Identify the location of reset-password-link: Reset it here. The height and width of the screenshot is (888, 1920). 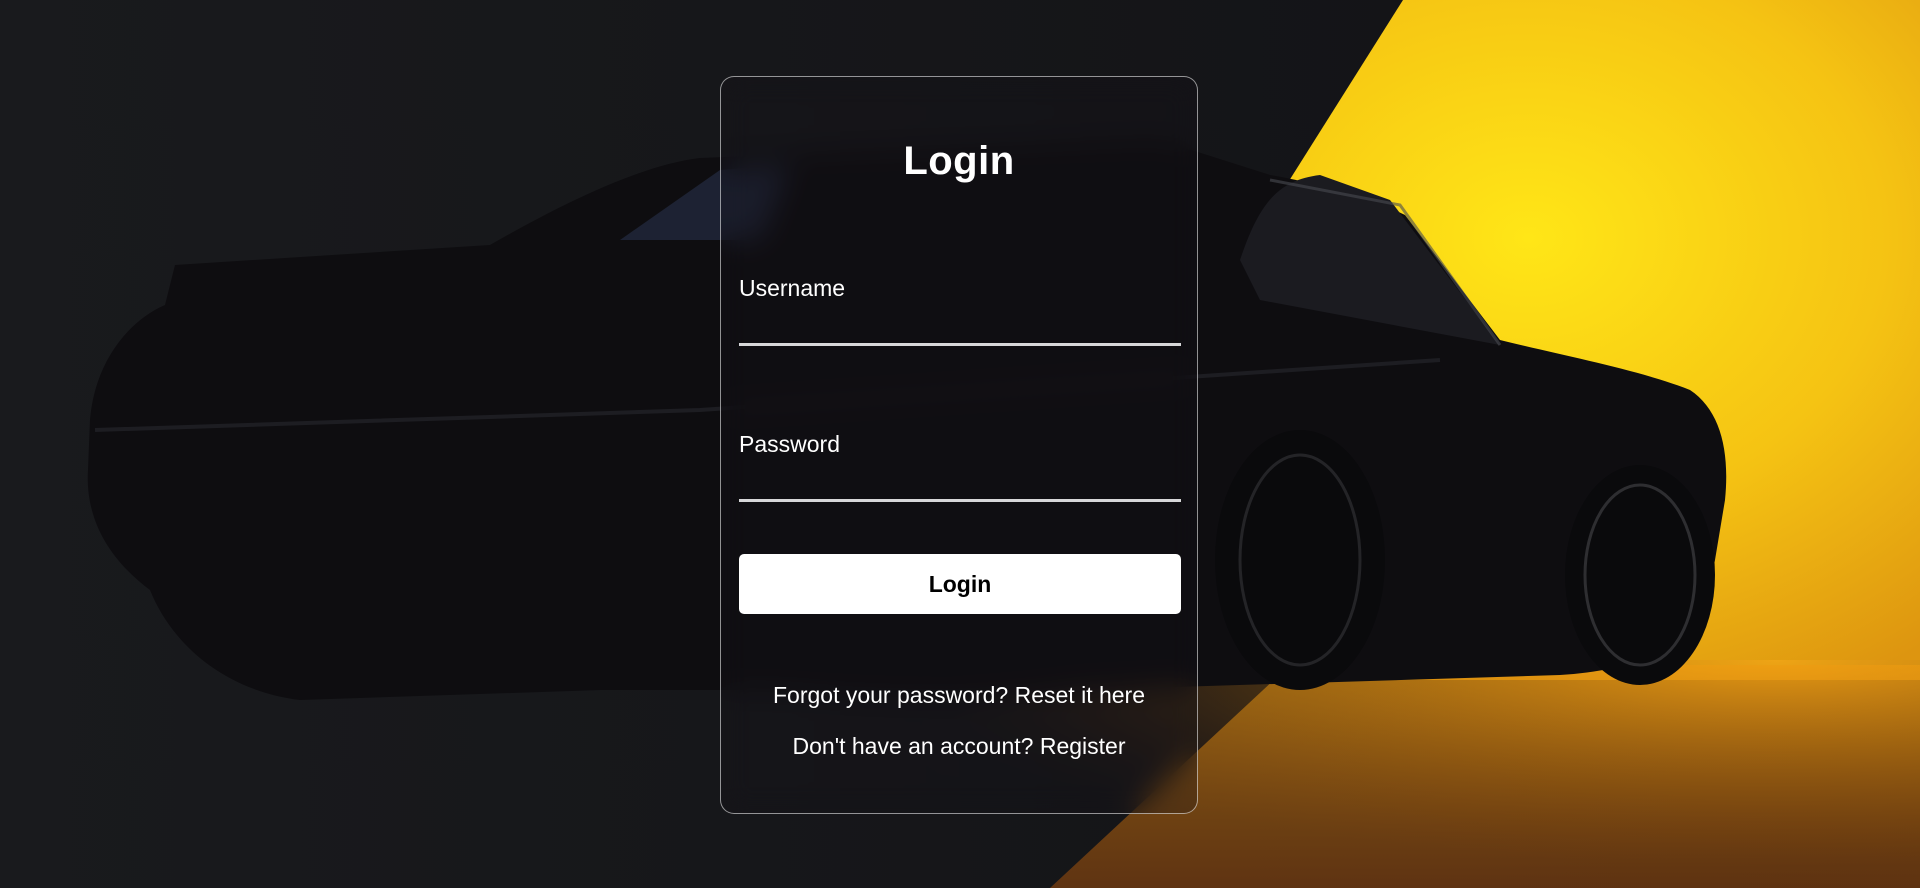
(1080, 695).